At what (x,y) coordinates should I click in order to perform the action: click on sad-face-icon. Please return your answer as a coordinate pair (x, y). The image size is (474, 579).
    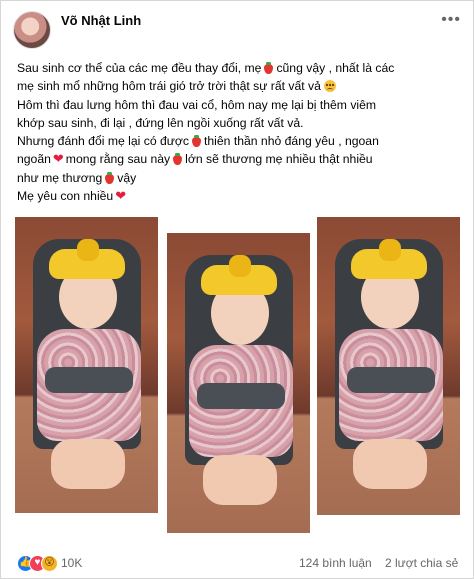
    Looking at the image, I should click on (329, 86).